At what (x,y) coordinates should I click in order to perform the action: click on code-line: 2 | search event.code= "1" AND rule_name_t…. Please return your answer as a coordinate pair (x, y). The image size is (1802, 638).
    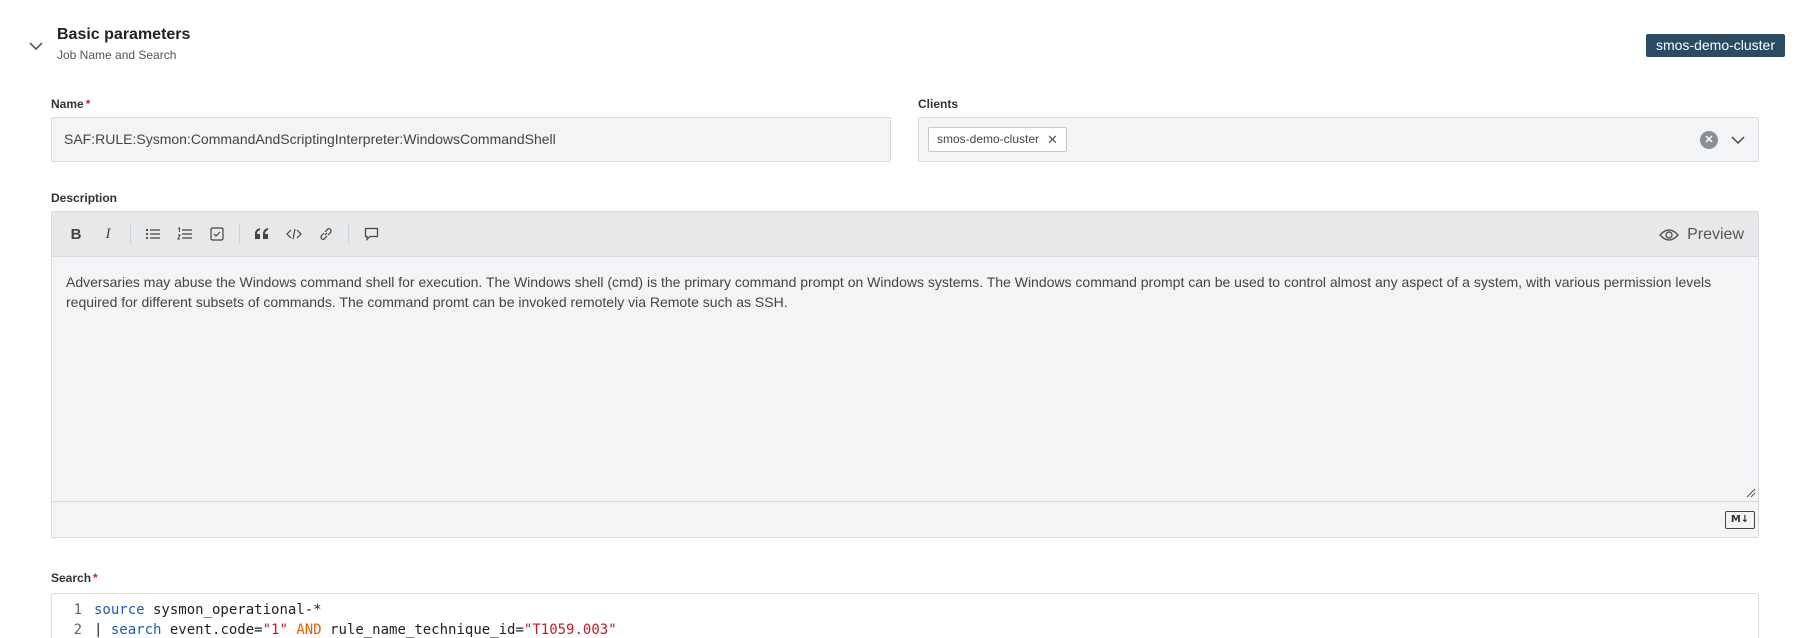
    Looking at the image, I should click on (905, 629).